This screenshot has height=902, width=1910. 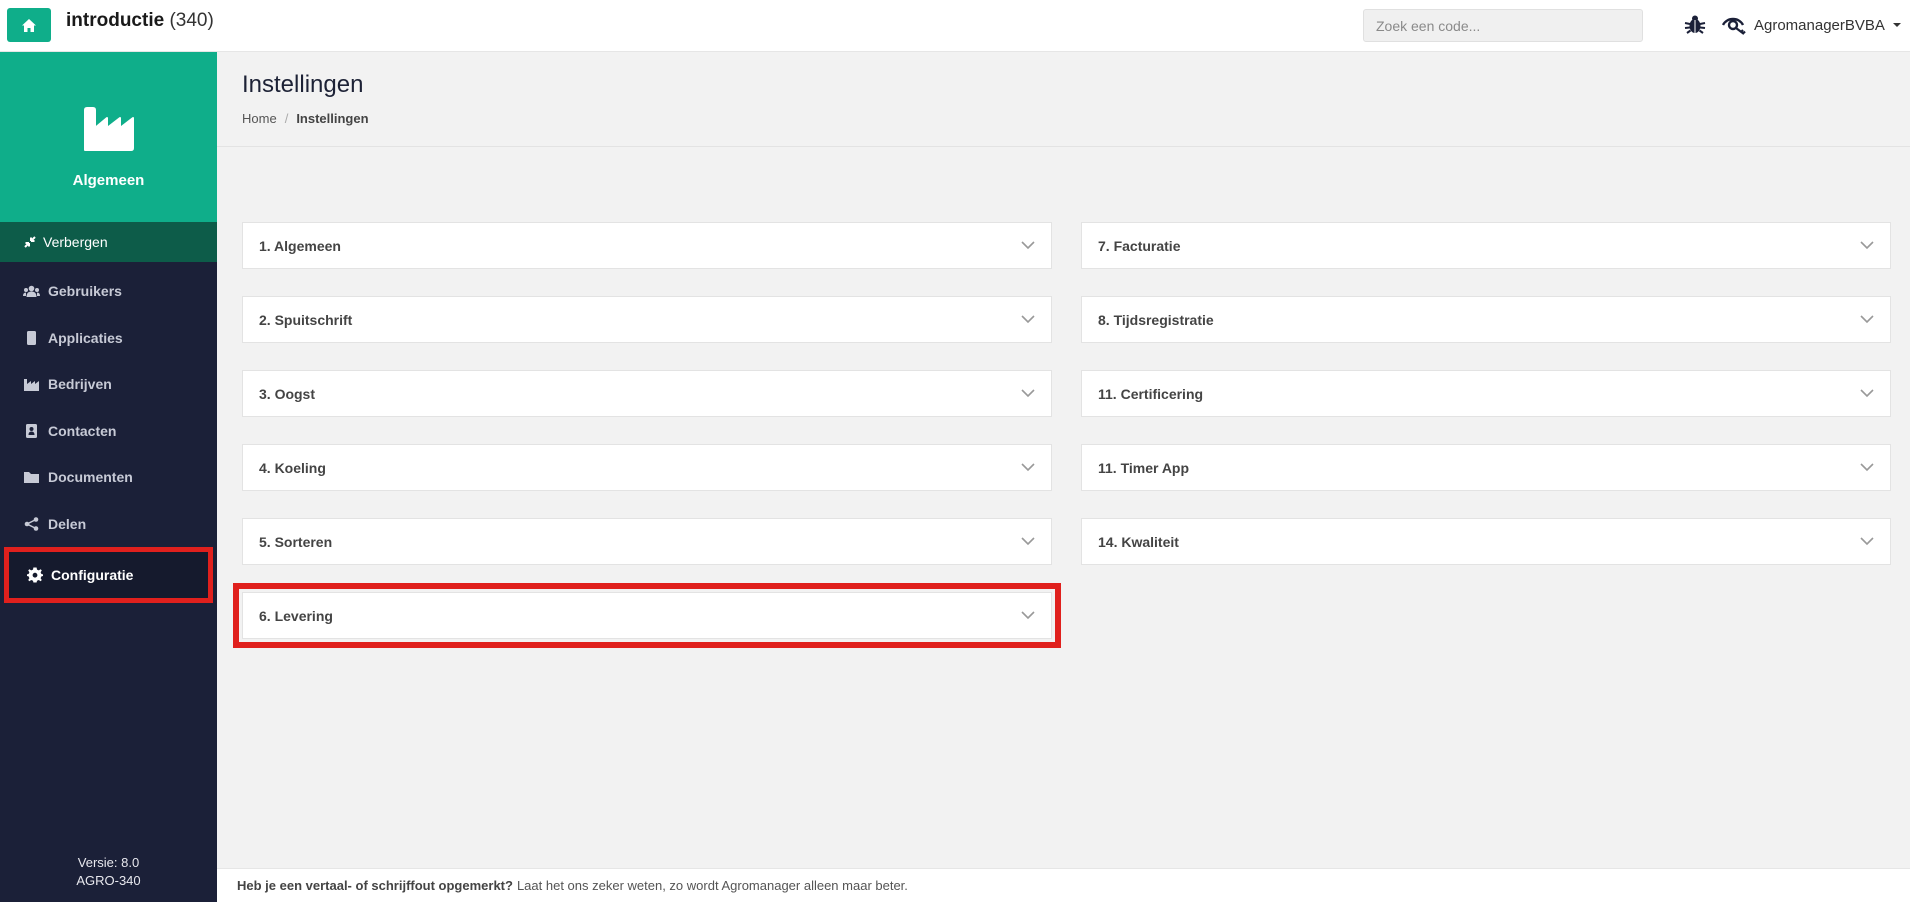 I want to click on sidebar-item-contacten: Contacten, so click(x=108, y=431).